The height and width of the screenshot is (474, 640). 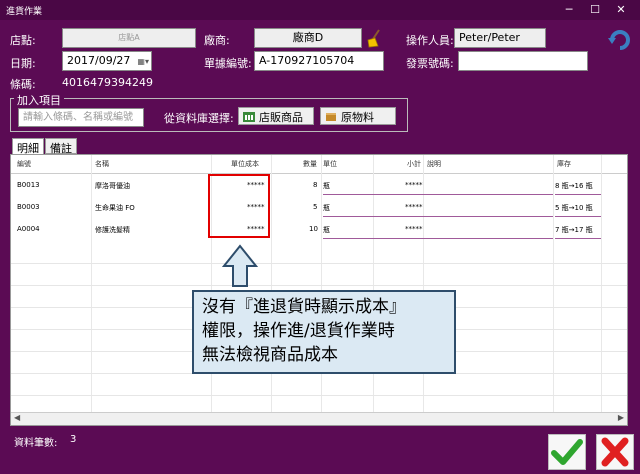 What do you see at coordinates (28, 229) in the screenshot?
I see `cell-code: A0004` at bounding box center [28, 229].